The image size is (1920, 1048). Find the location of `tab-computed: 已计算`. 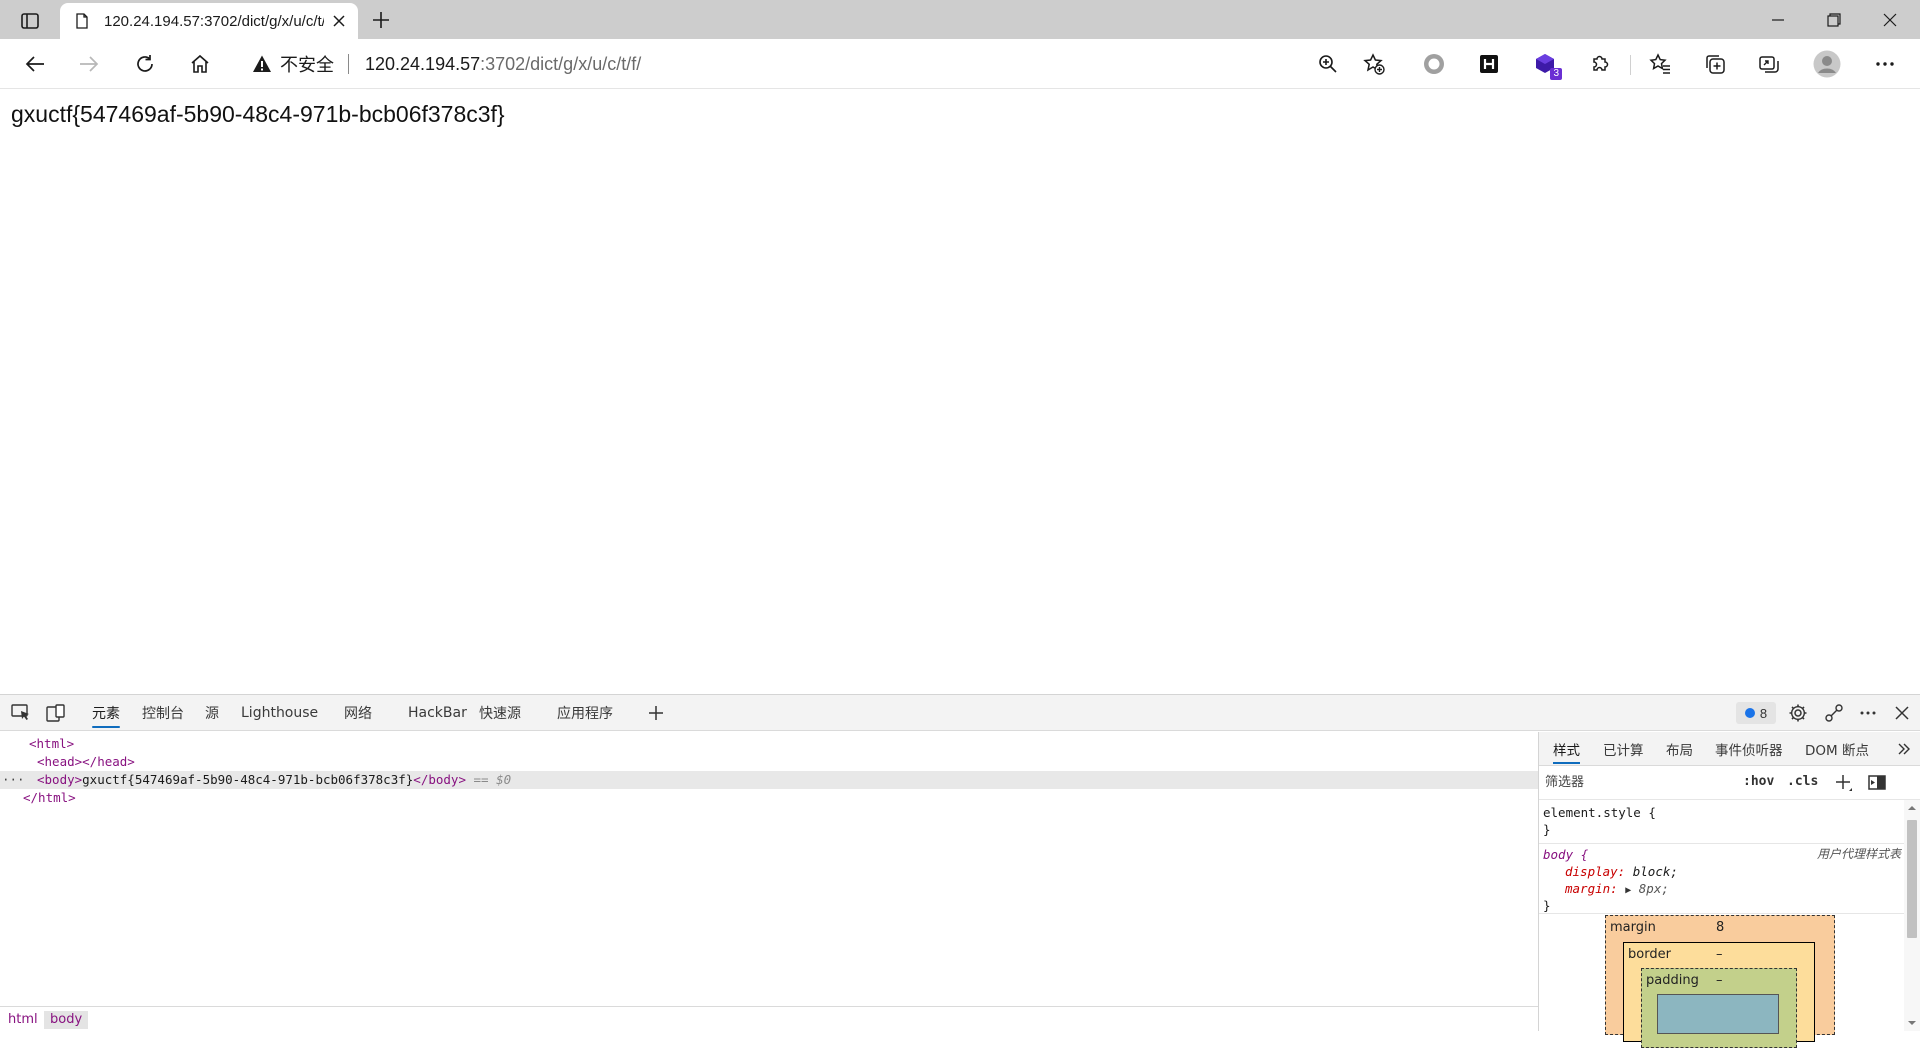

tab-computed: 已计算 is located at coordinates (1623, 749).